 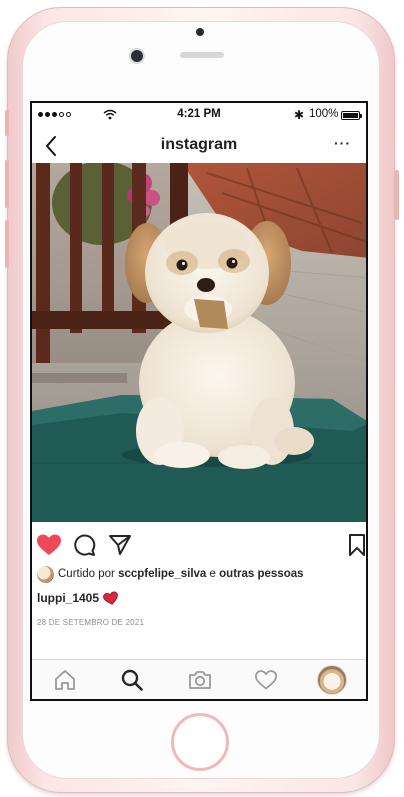 What do you see at coordinates (68, 598) in the screenshot?
I see `post-username: luppi_1405` at bounding box center [68, 598].